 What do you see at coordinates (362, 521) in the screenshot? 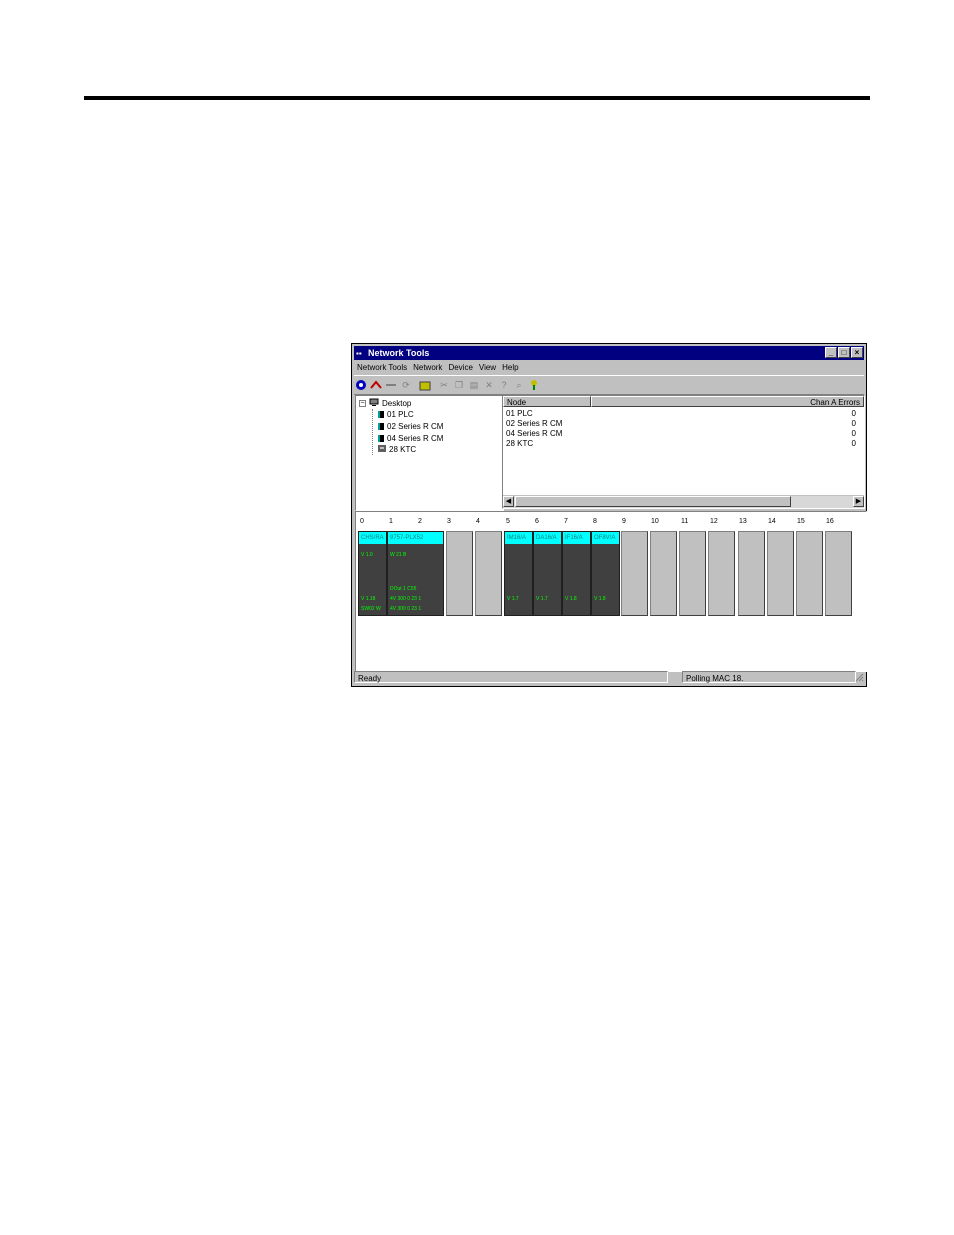
I see `slot-number: 0` at bounding box center [362, 521].